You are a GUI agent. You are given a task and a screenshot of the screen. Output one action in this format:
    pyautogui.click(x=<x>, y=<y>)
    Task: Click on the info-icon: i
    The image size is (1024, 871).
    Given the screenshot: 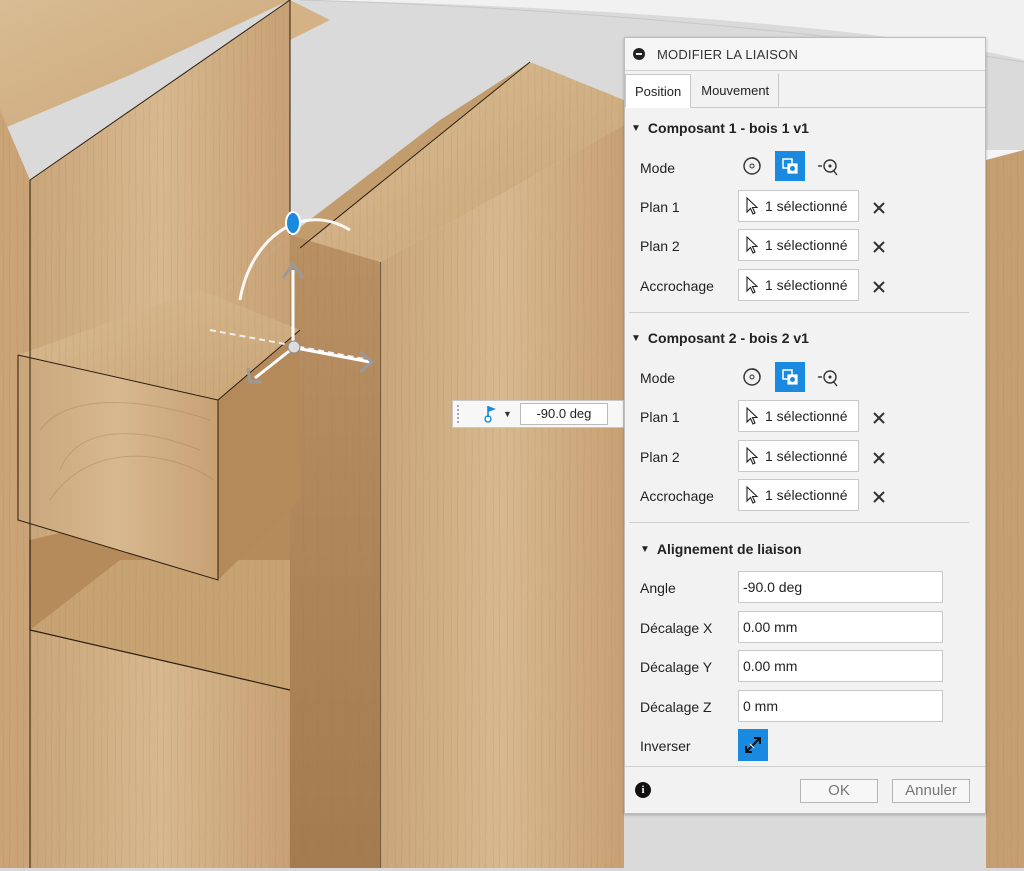 What is the action you would take?
    pyautogui.click(x=643, y=790)
    